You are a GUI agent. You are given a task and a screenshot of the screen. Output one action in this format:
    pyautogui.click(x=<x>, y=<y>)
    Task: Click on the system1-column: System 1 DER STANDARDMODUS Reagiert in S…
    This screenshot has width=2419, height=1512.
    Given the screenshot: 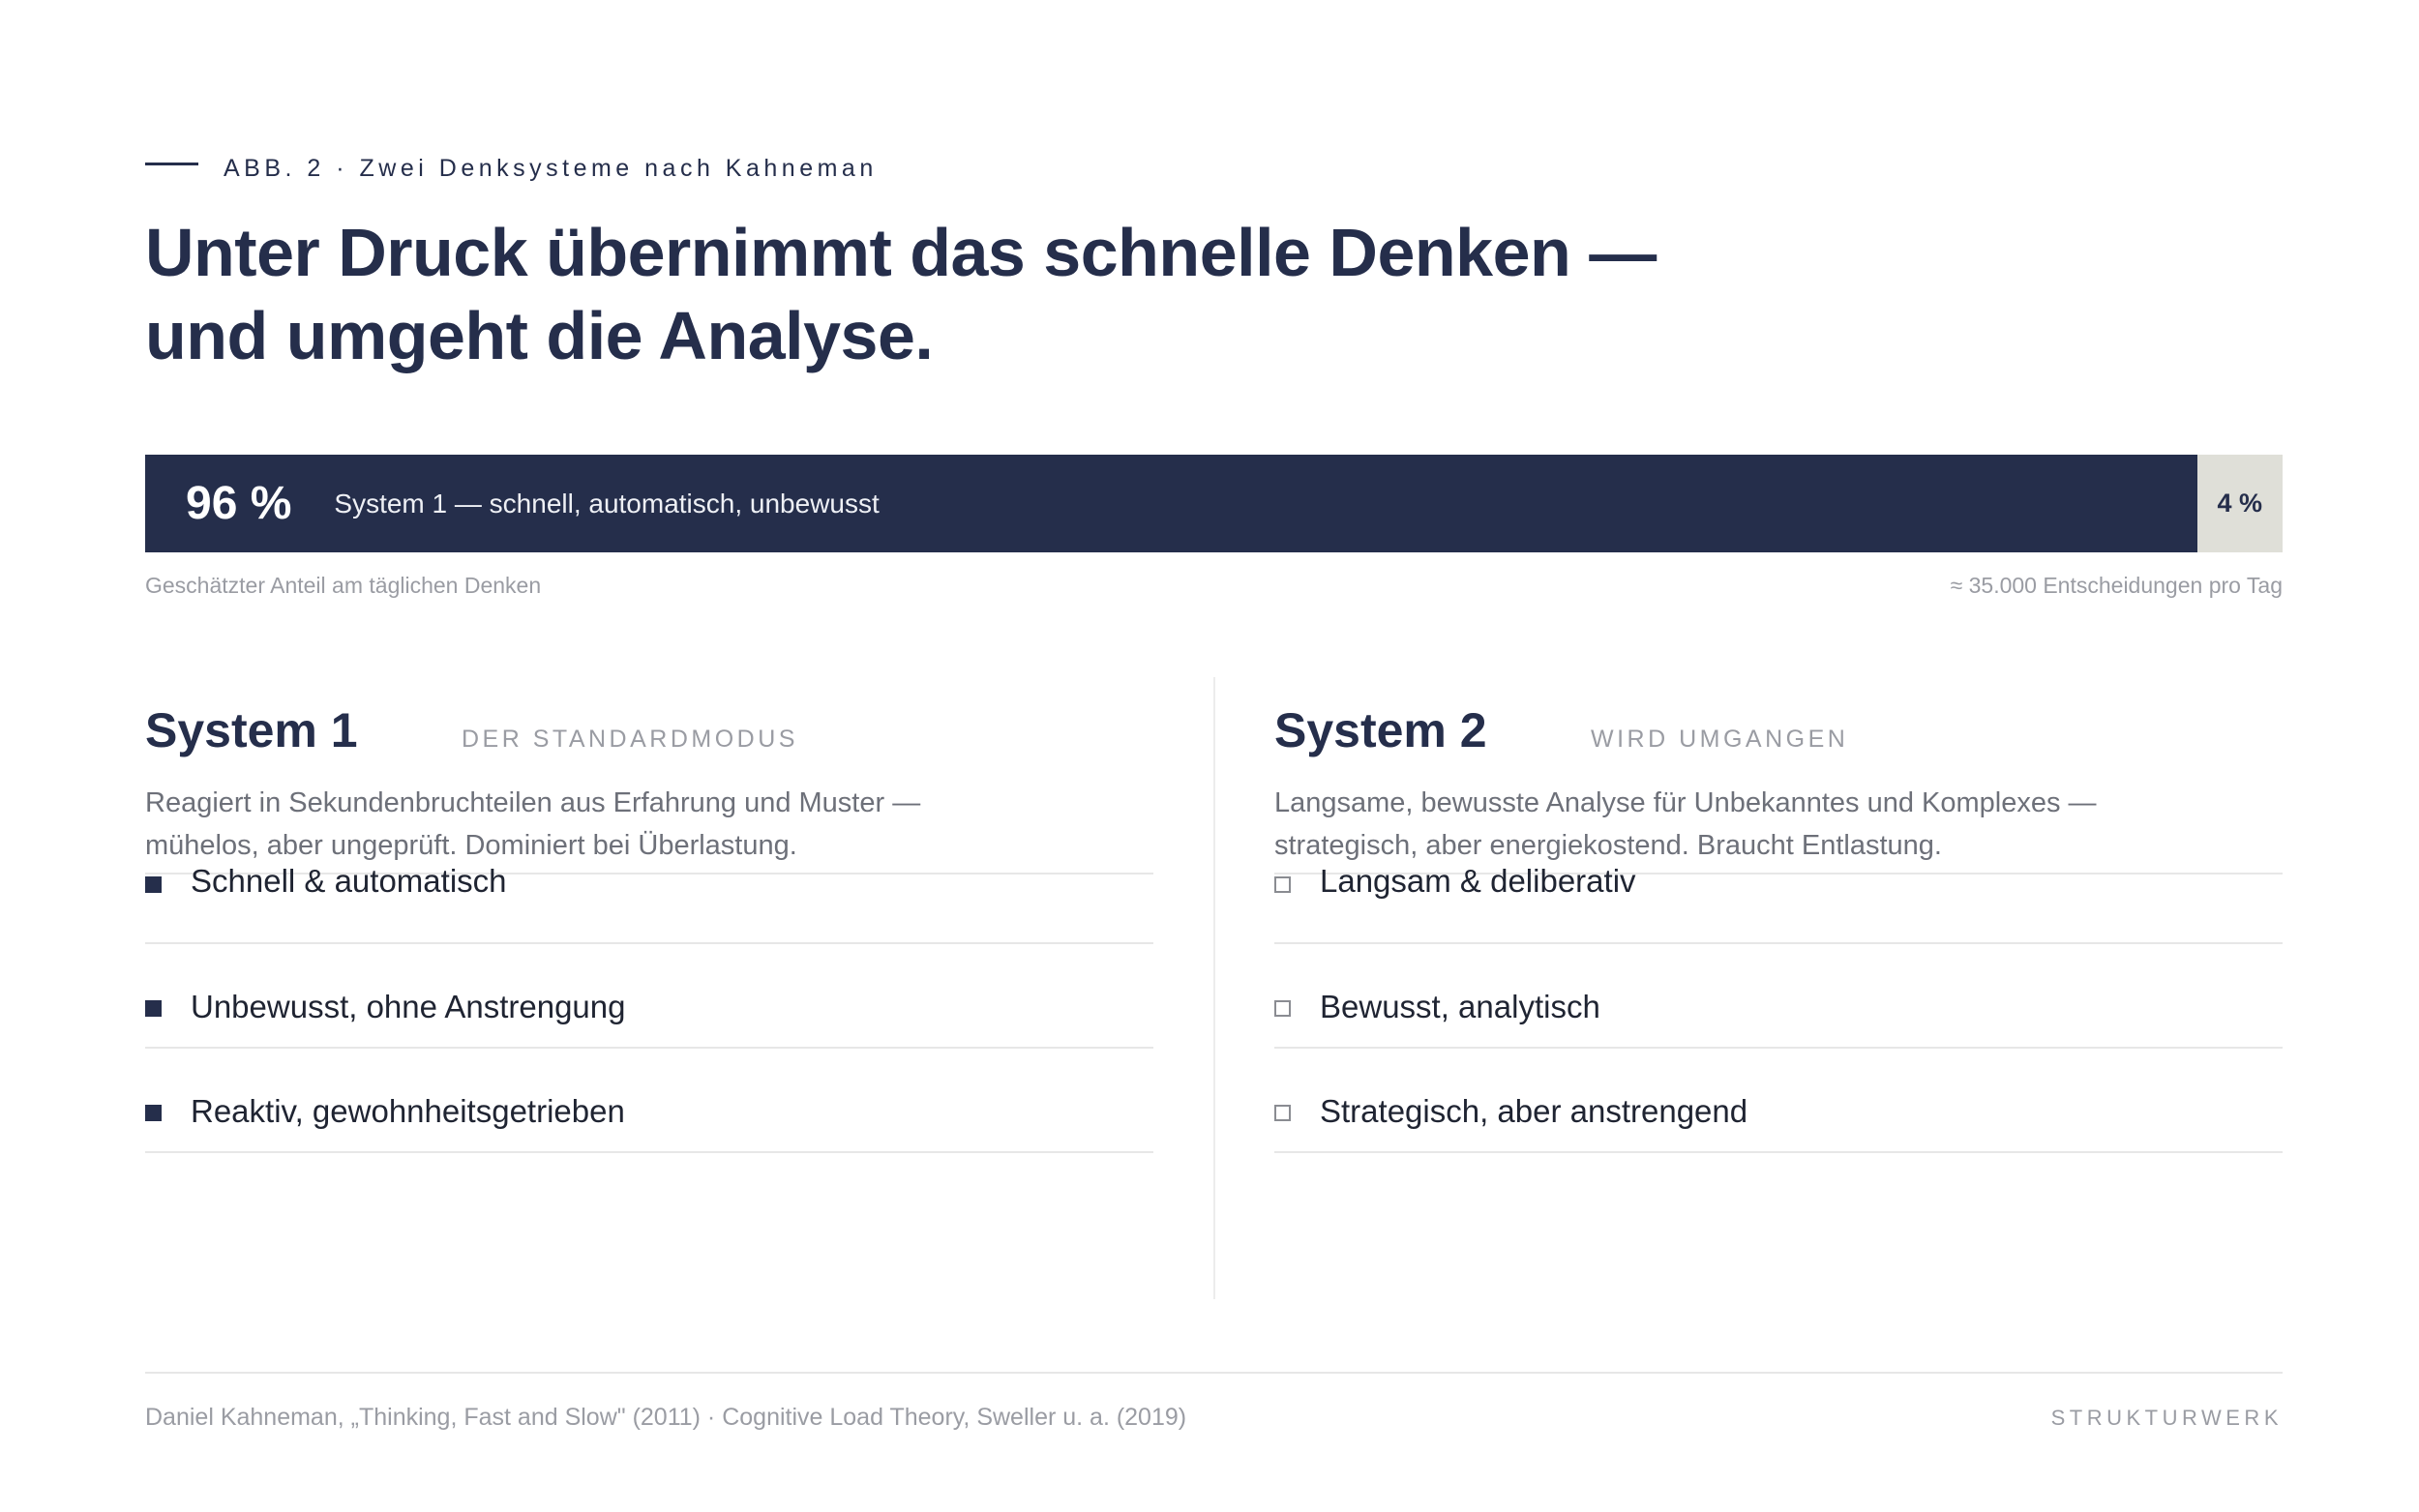 What is the action you would take?
    pyautogui.click(x=649, y=927)
    